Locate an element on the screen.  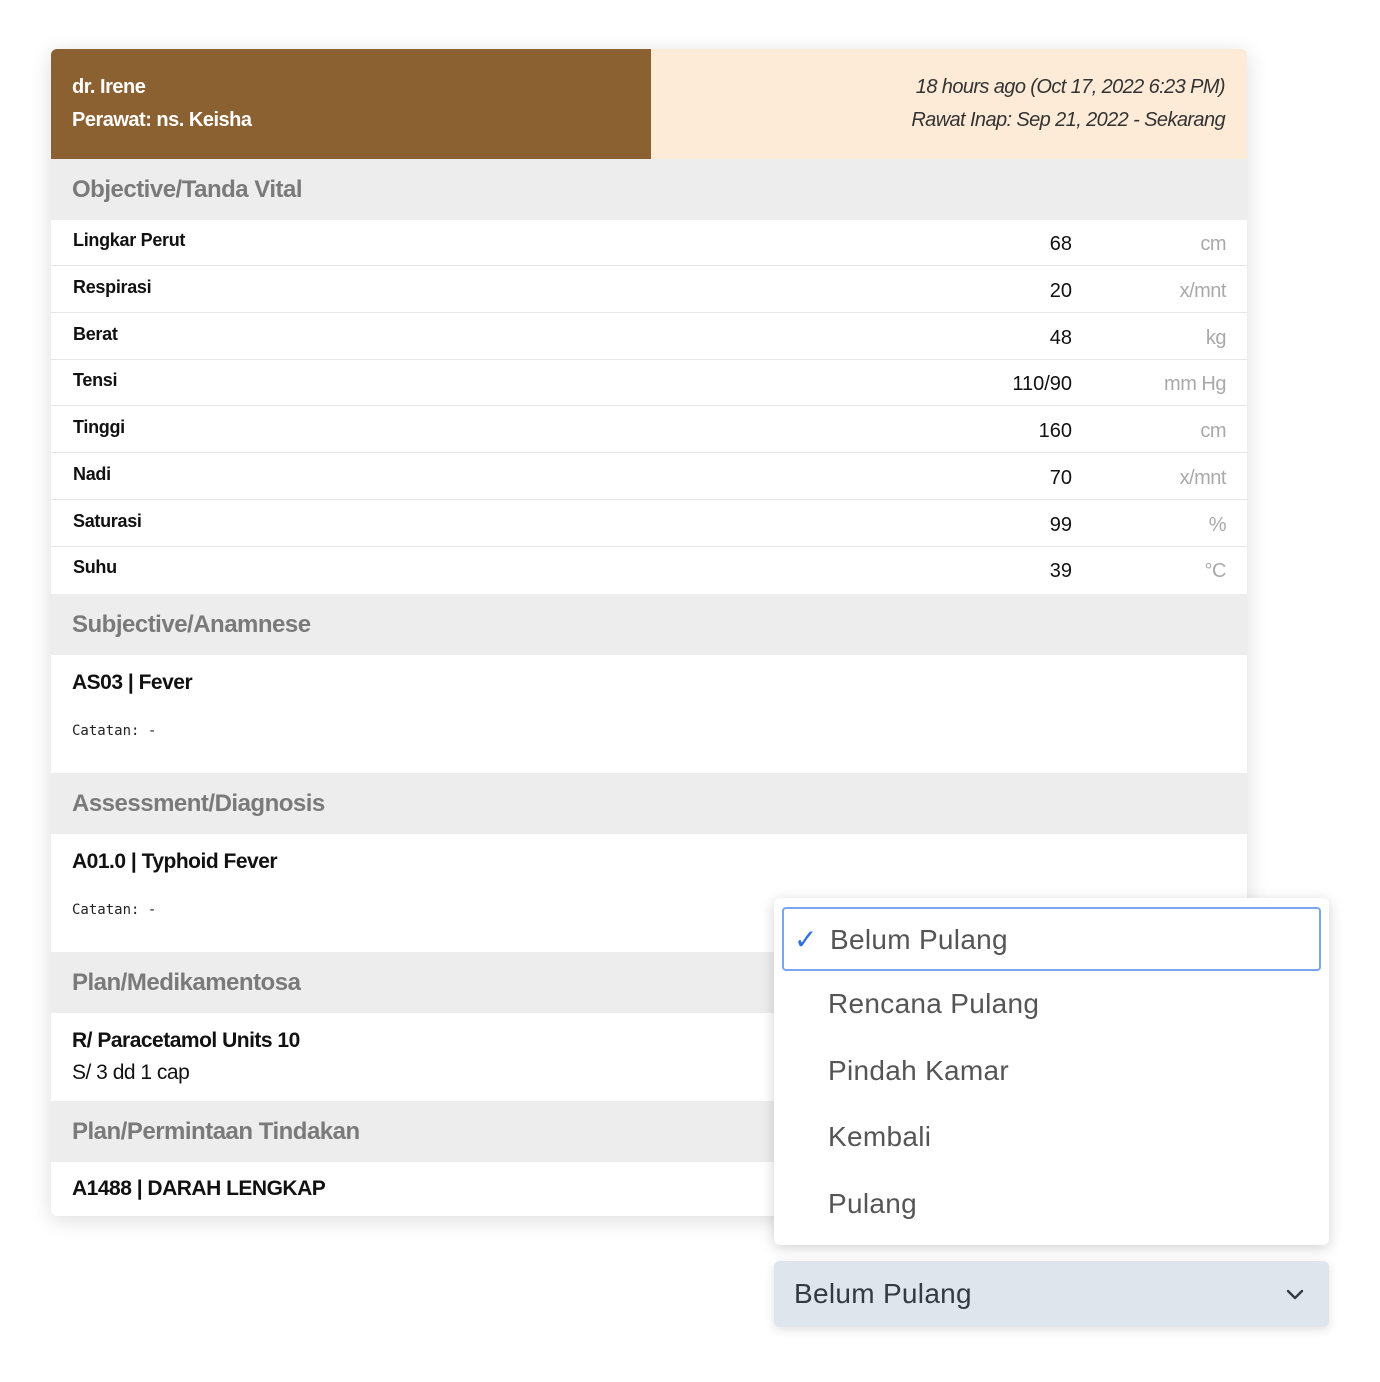
vital-value: 39 is located at coordinates (1060, 571).